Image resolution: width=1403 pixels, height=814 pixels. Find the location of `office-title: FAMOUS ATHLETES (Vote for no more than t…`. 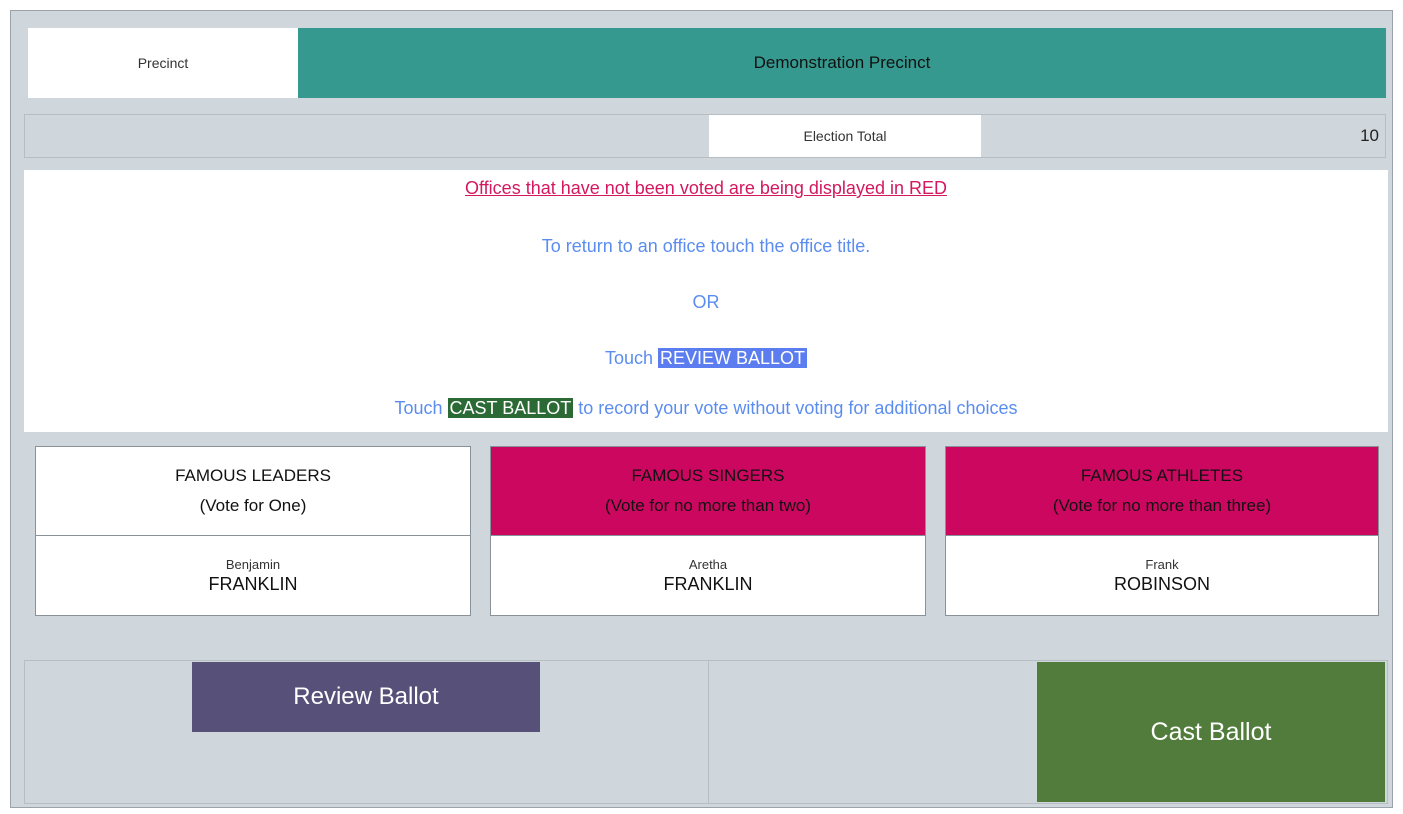

office-title: FAMOUS ATHLETES (Vote for no more than t… is located at coordinates (1162, 491).